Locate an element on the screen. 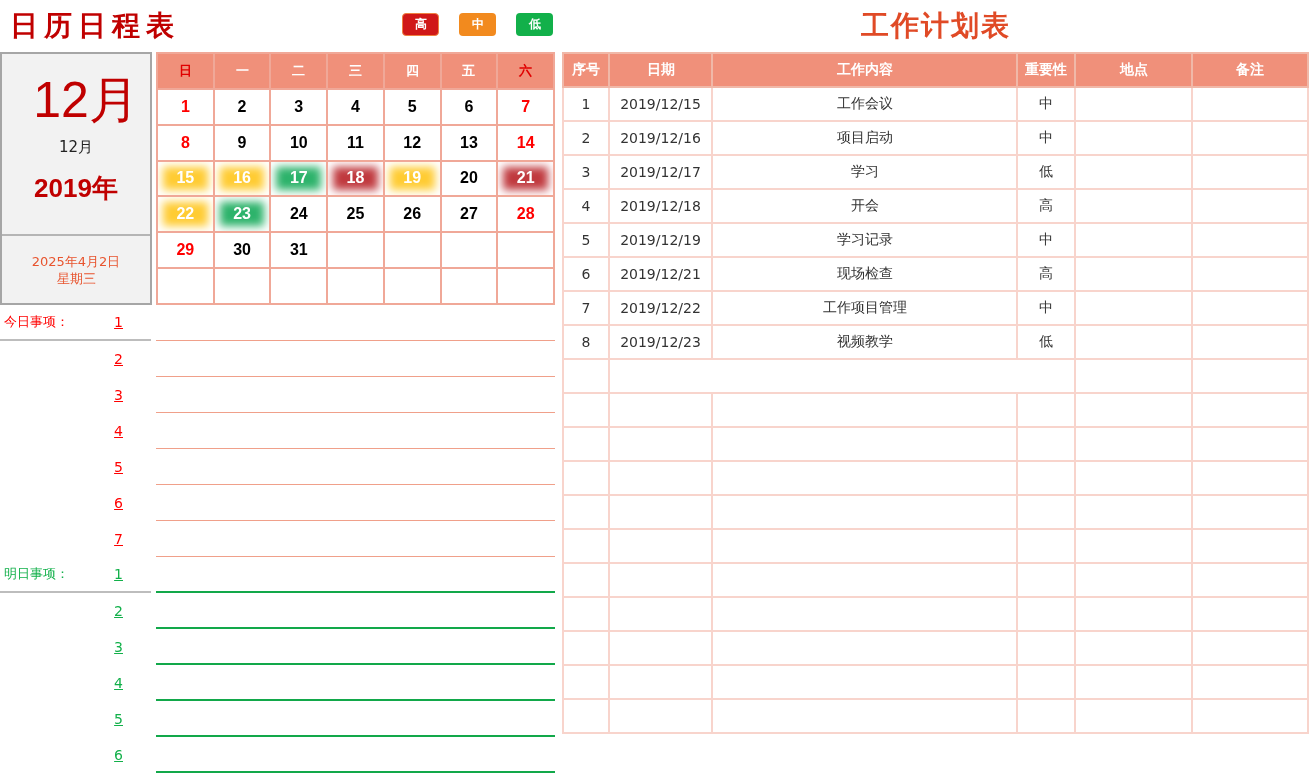 This screenshot has height=777, width=1309. table-cell: 6 is located at coordinates (586, 274).